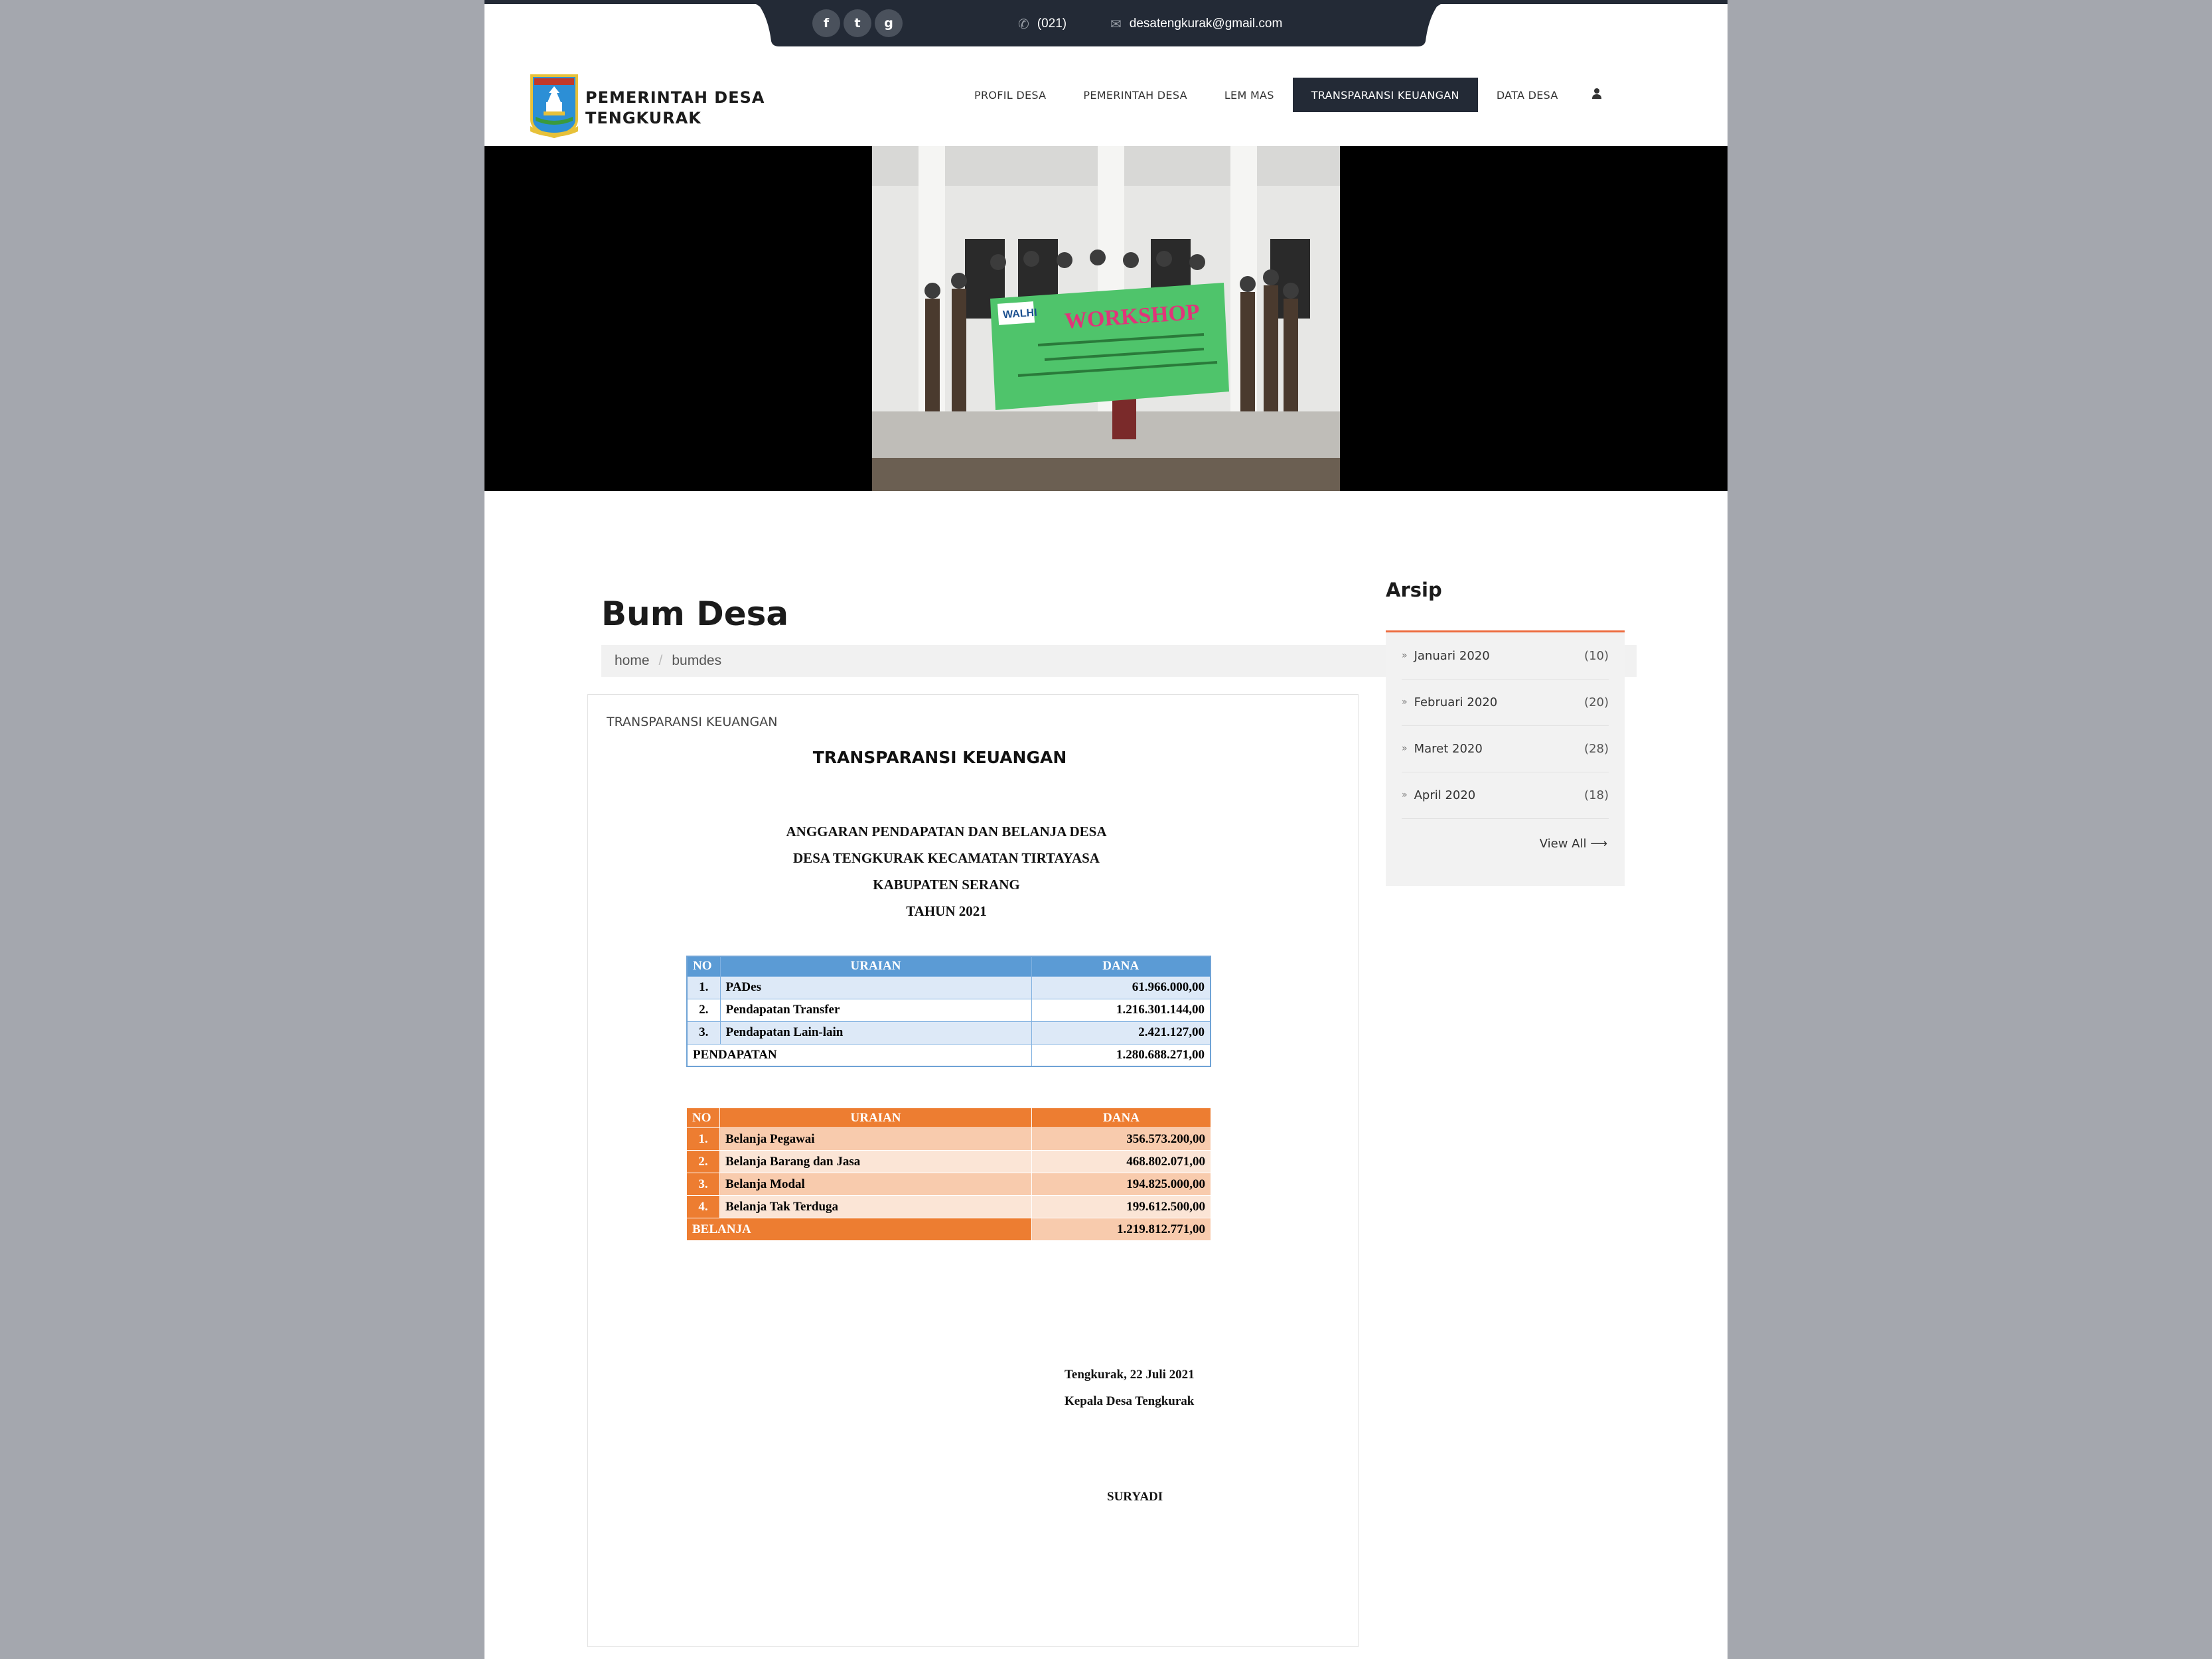 The height and width of the screenshot is (1659, 2212). I want to click on phone-contact: ✆ (021), so click(1042, 24).